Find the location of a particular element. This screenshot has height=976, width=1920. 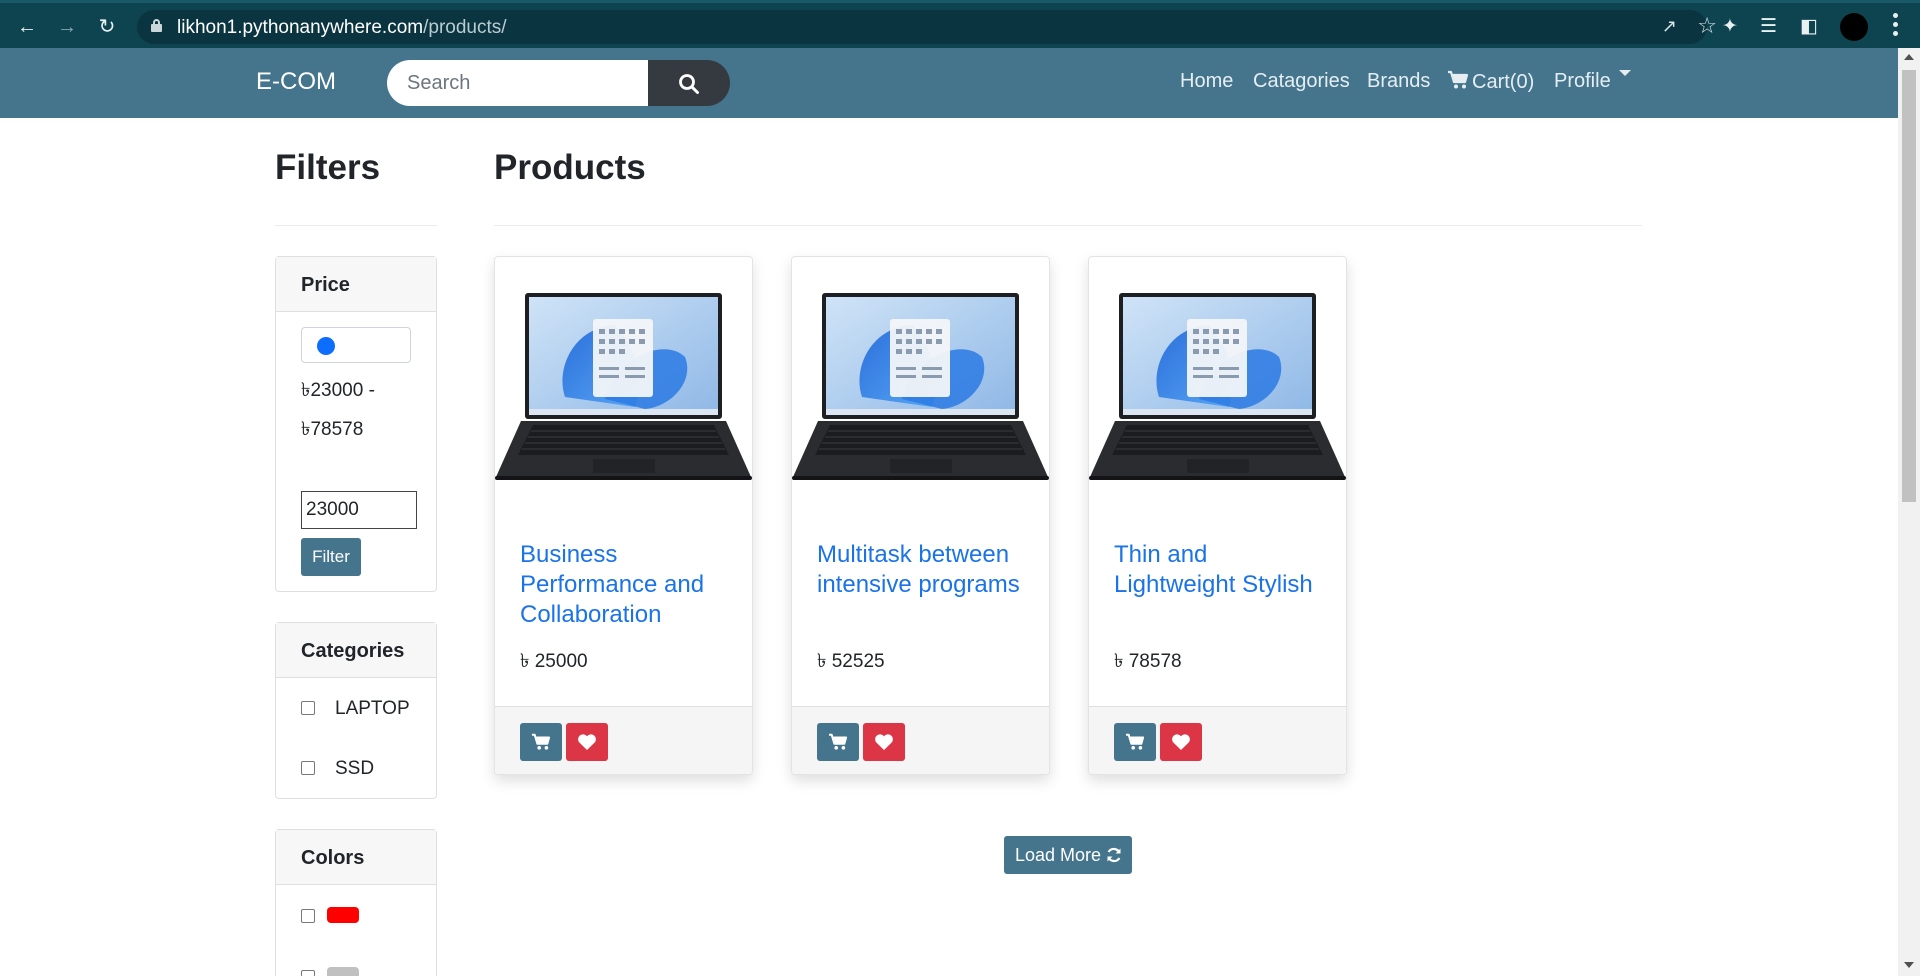

color-swatch-red is located at coordinates (343, 915).